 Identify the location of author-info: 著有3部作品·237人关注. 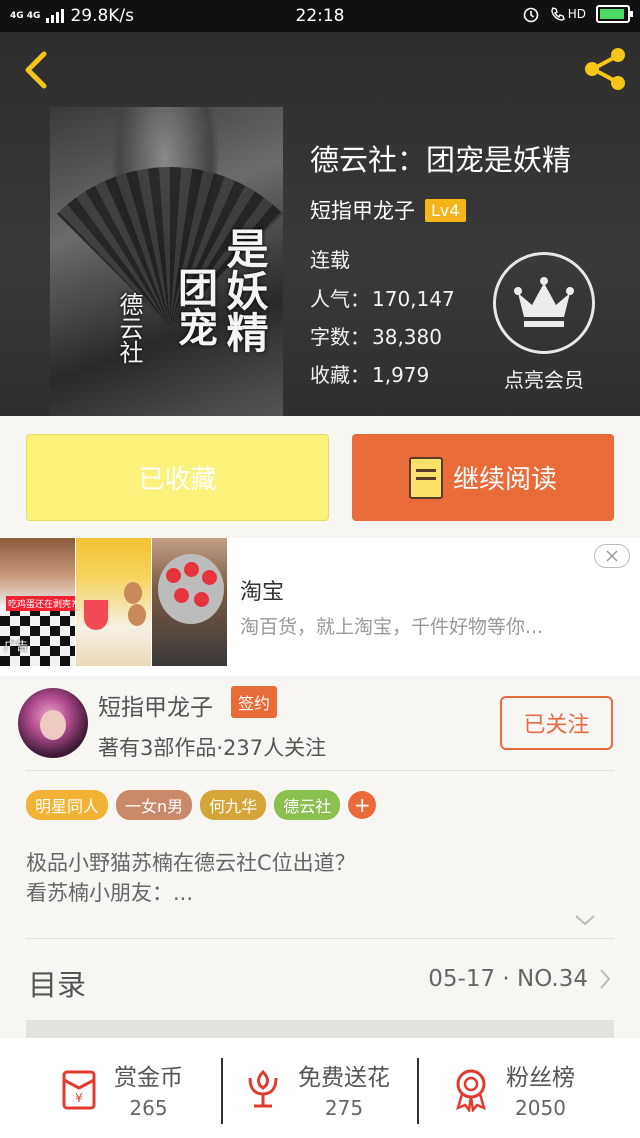
(212, 748).